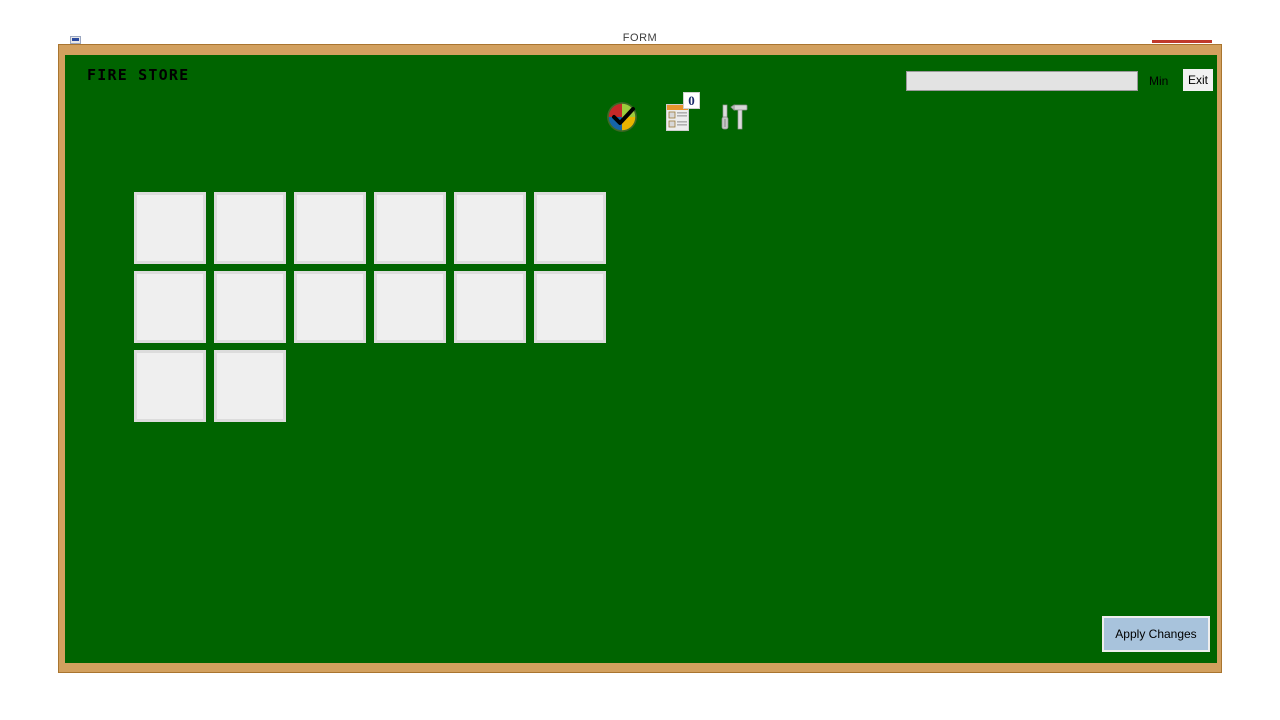  Describe the element at coordinates (250, 228) in the screenshot. I see `swatch-teal` at that location.